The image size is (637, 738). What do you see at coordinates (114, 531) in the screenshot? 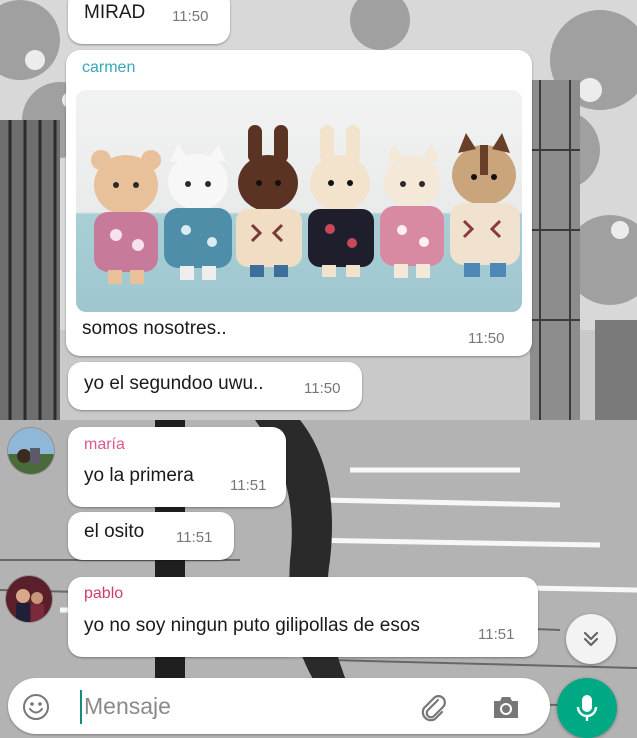
I see `message-text: el osito` at bounding box center [114, 531].